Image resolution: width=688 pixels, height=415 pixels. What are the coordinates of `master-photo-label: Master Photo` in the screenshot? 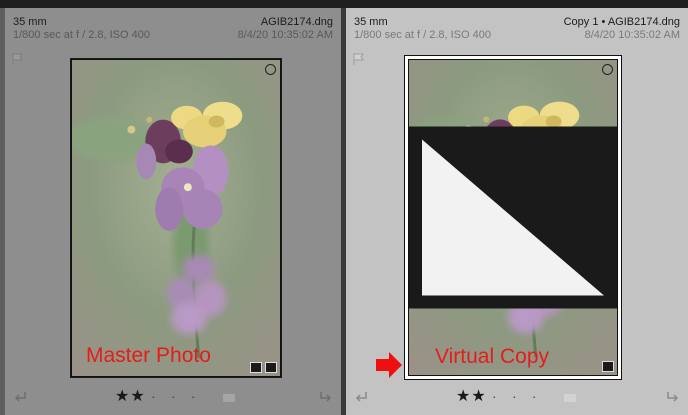 It's located at (148, 355).